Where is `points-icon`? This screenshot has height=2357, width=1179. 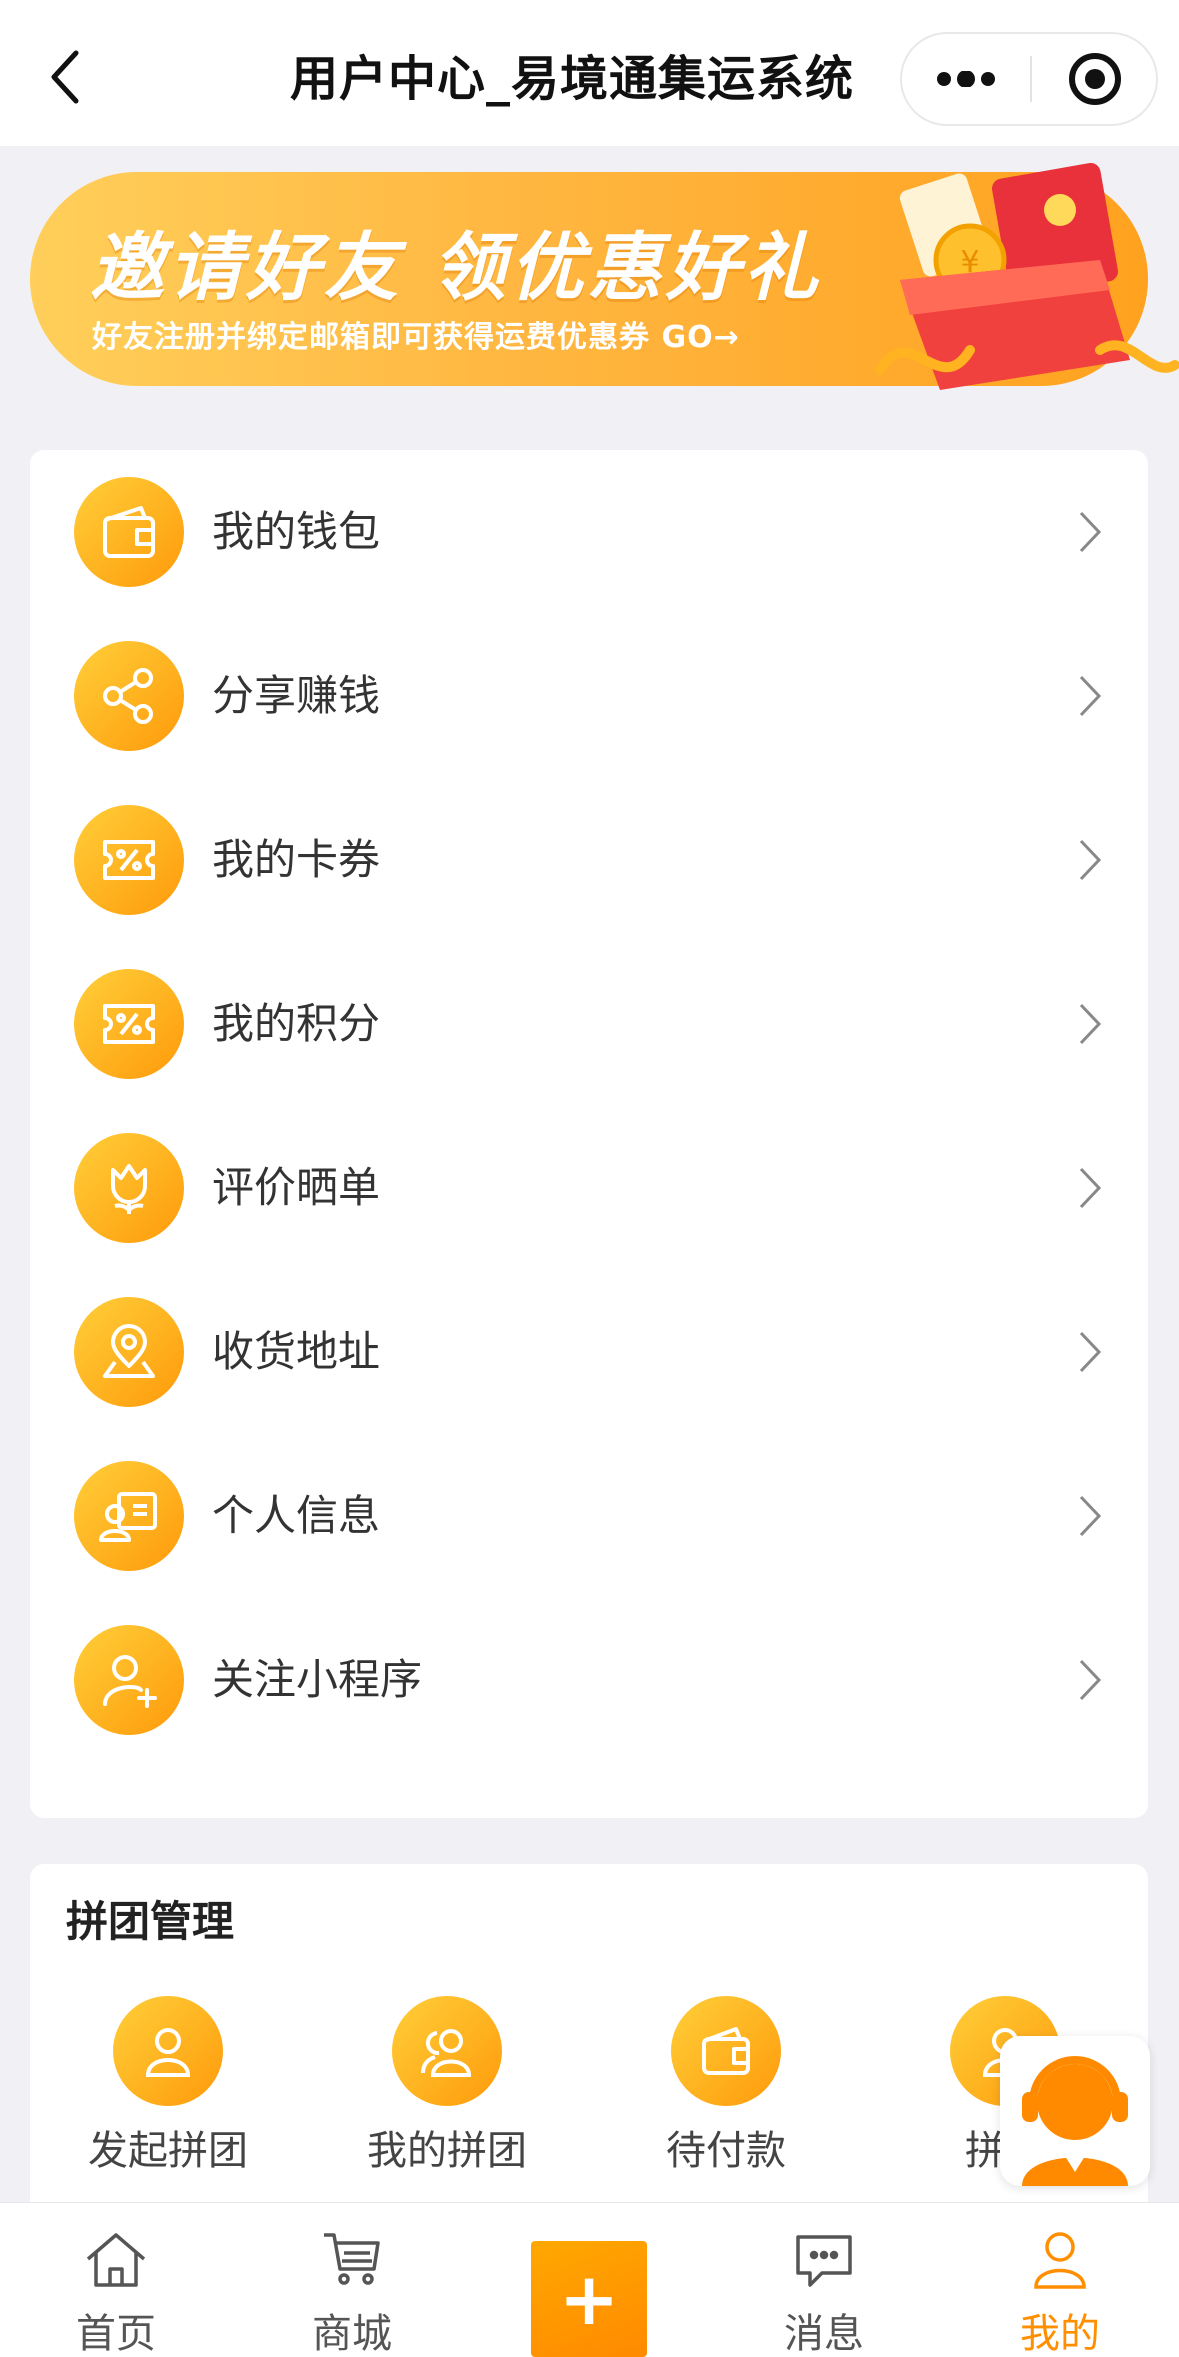
points-icon is located at coordinates (129, 1024).